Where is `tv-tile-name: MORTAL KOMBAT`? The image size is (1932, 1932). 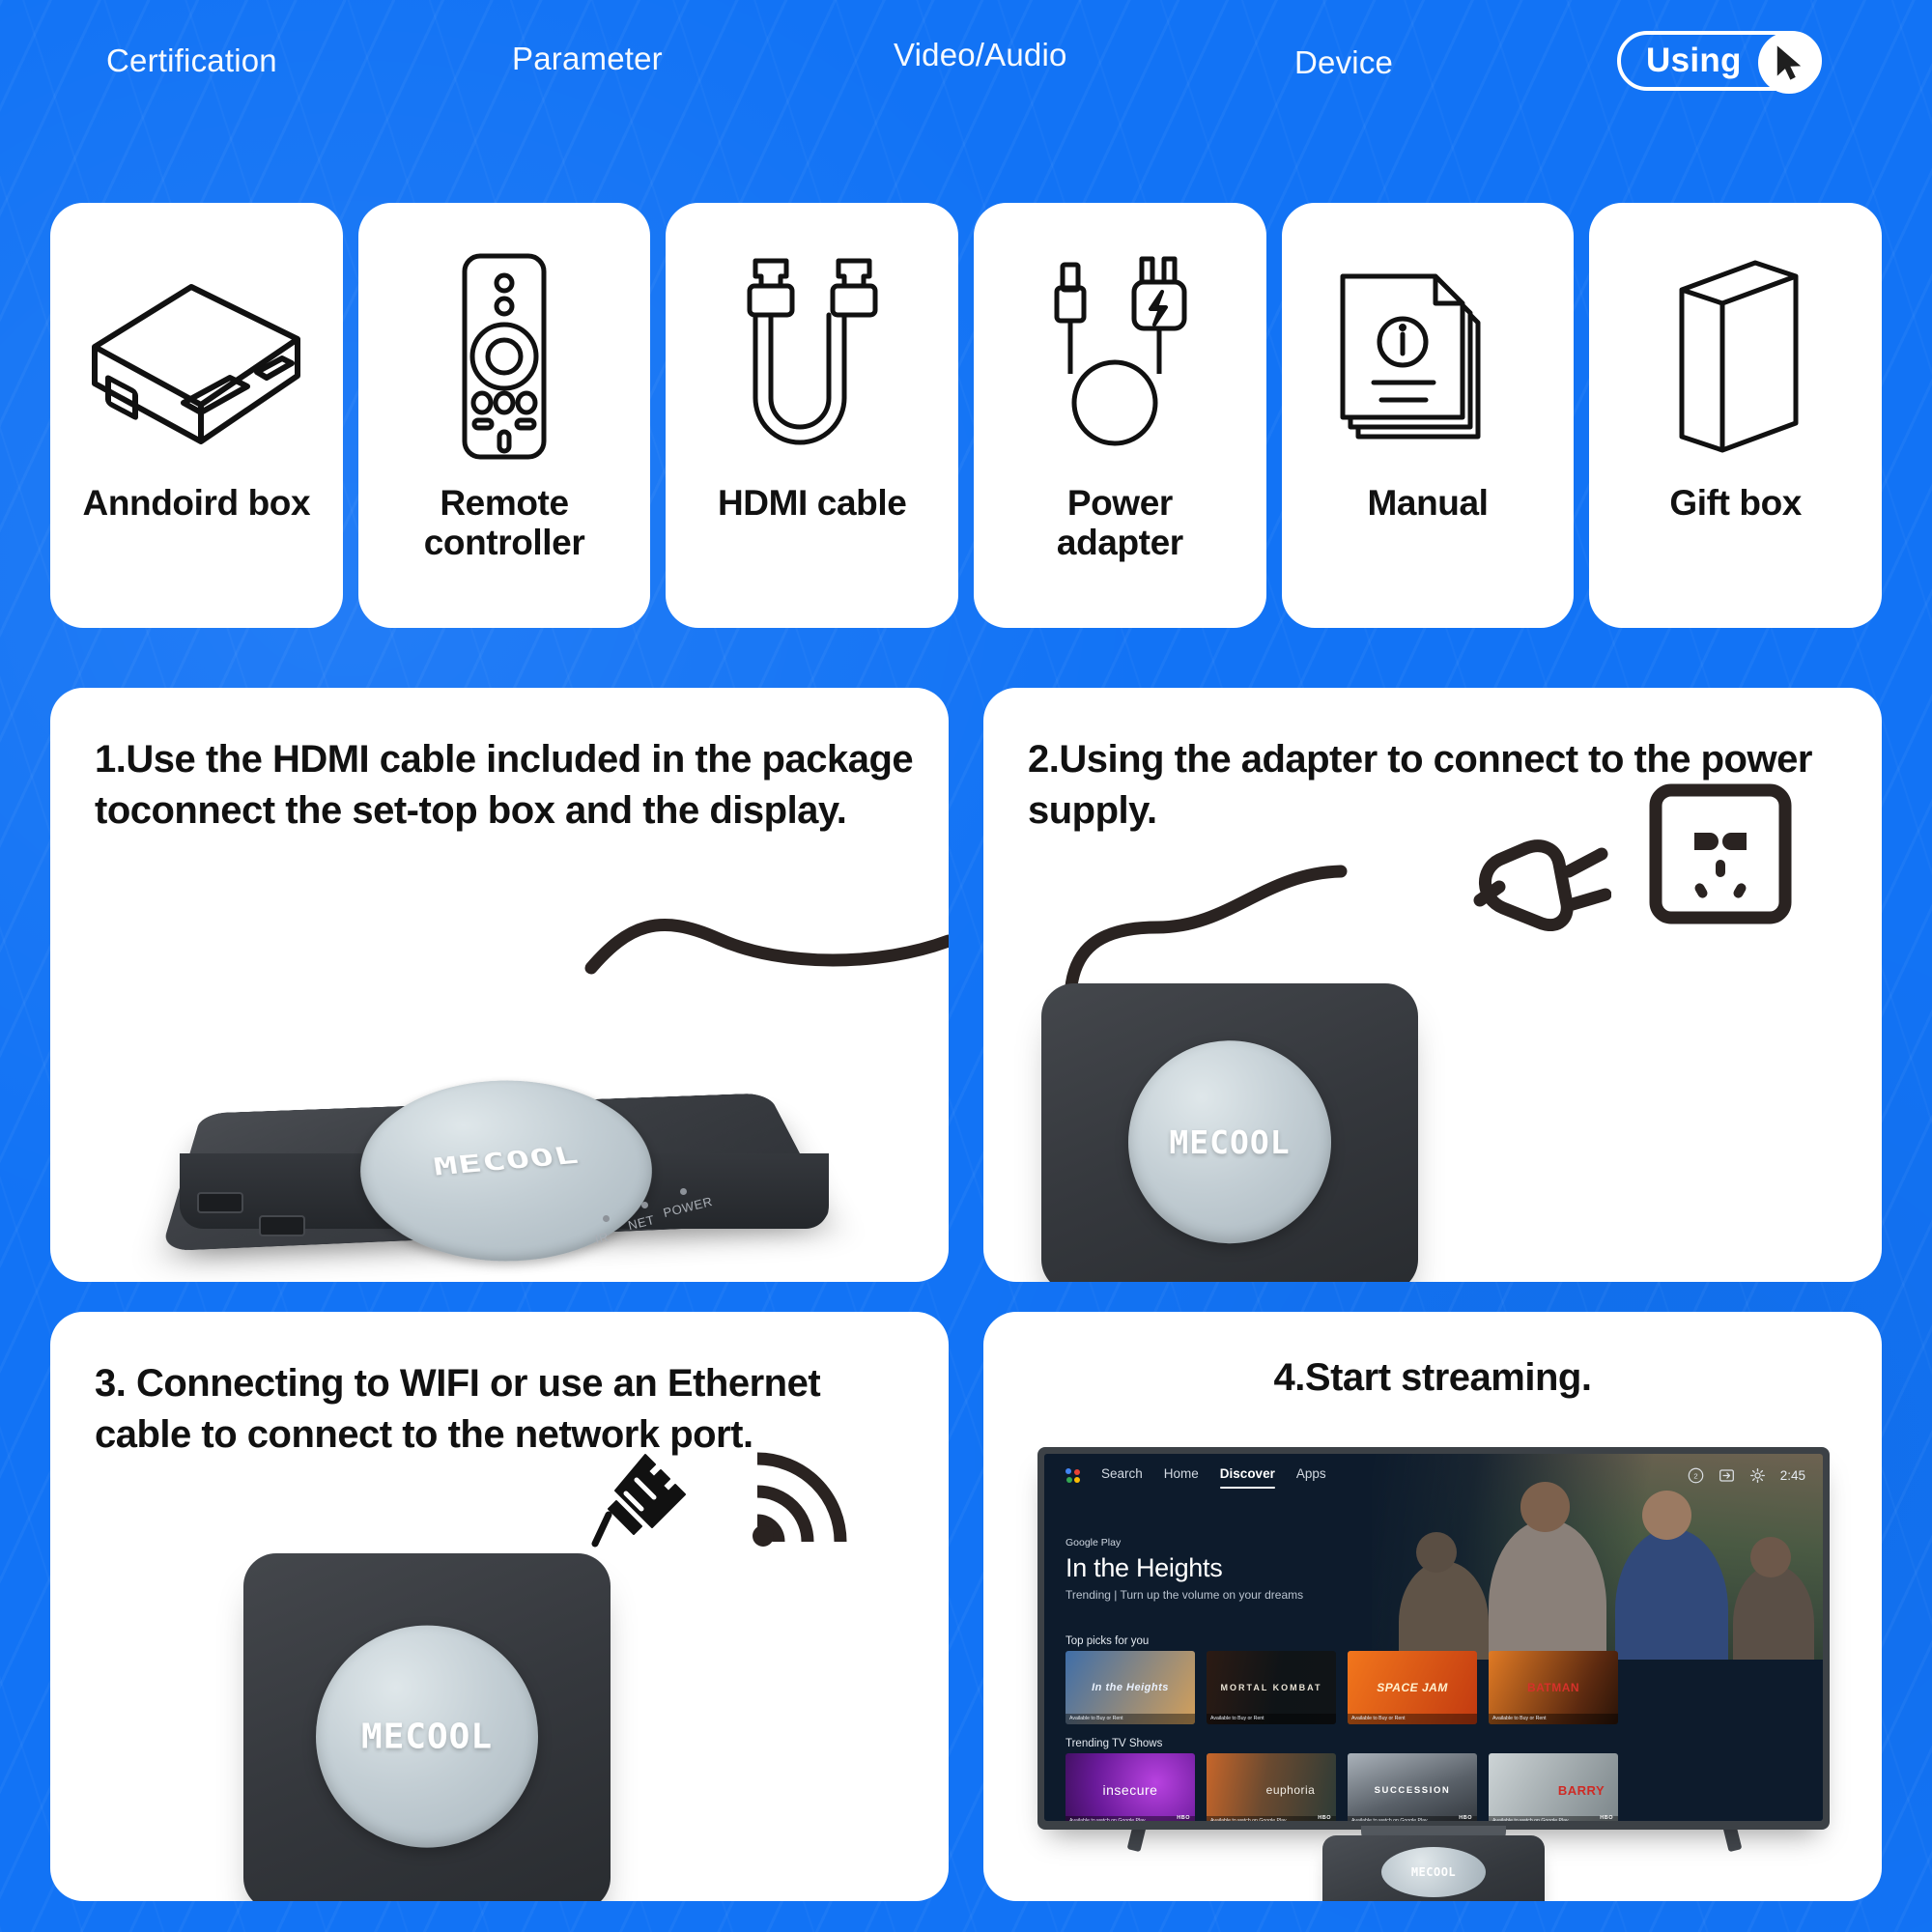 tv-tile-name: MORTAL KOMBAT is located at coordinates (1271, 1687).